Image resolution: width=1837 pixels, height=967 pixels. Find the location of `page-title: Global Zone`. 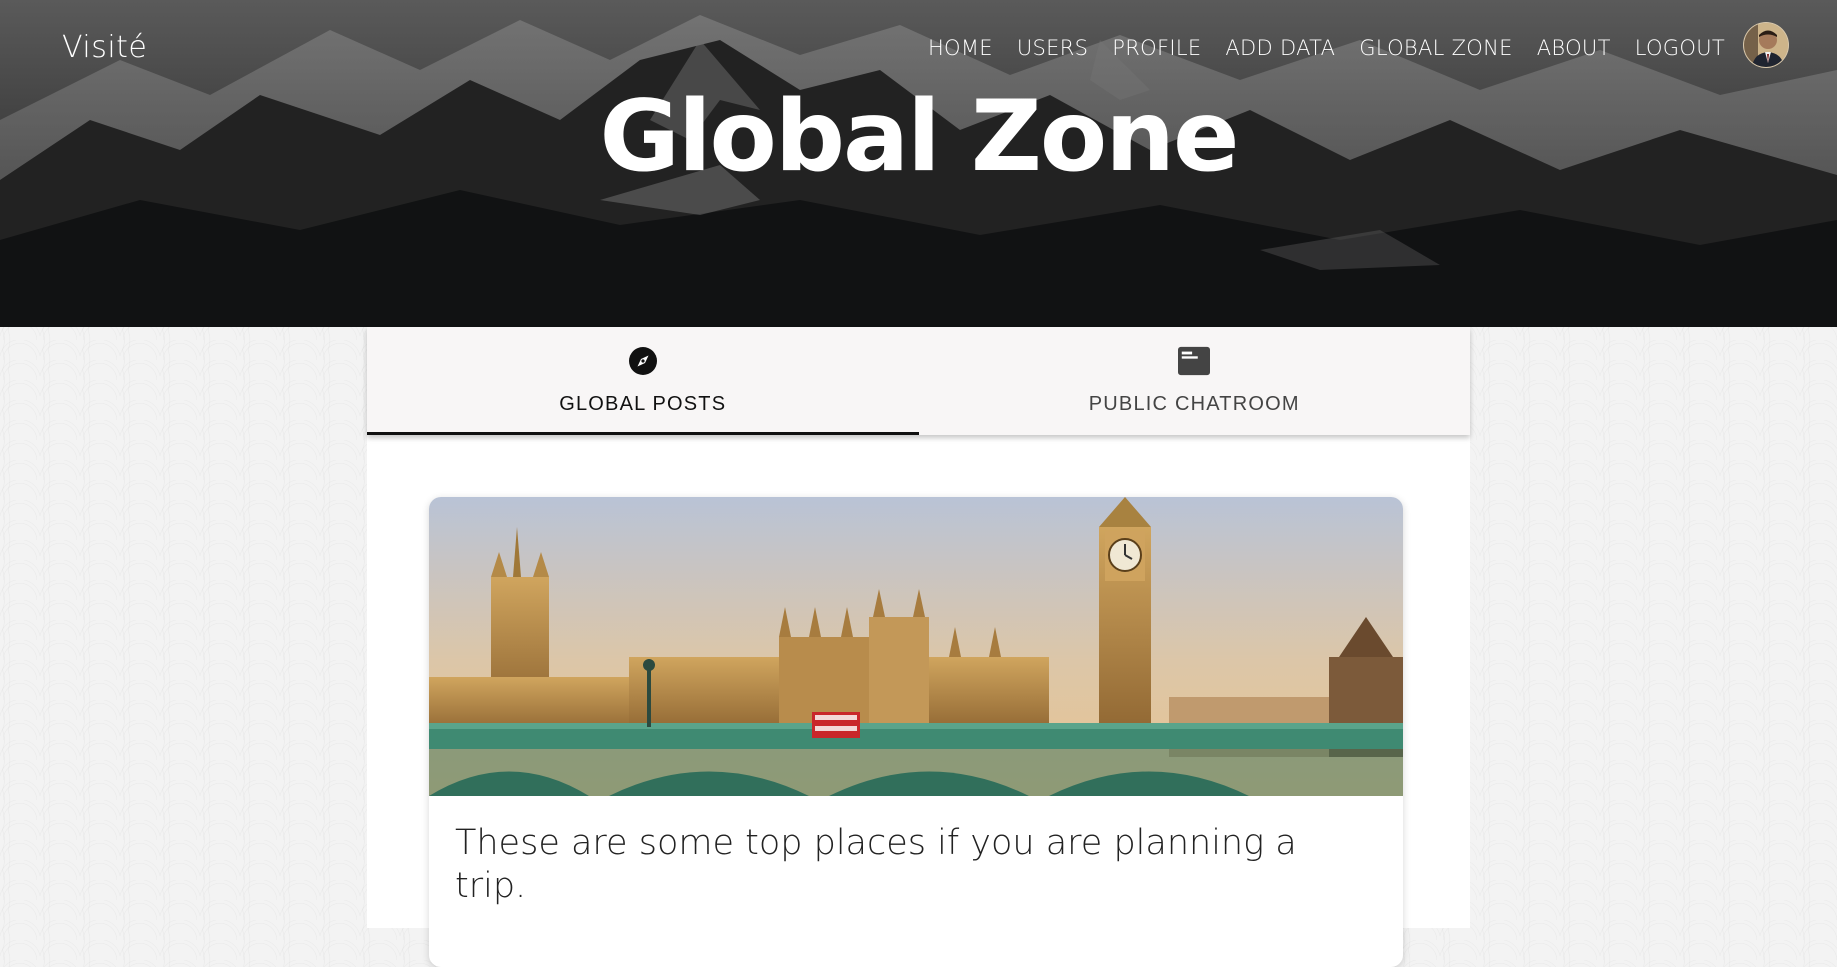

page-title: Global Zone is located at coordinates (919, 137).